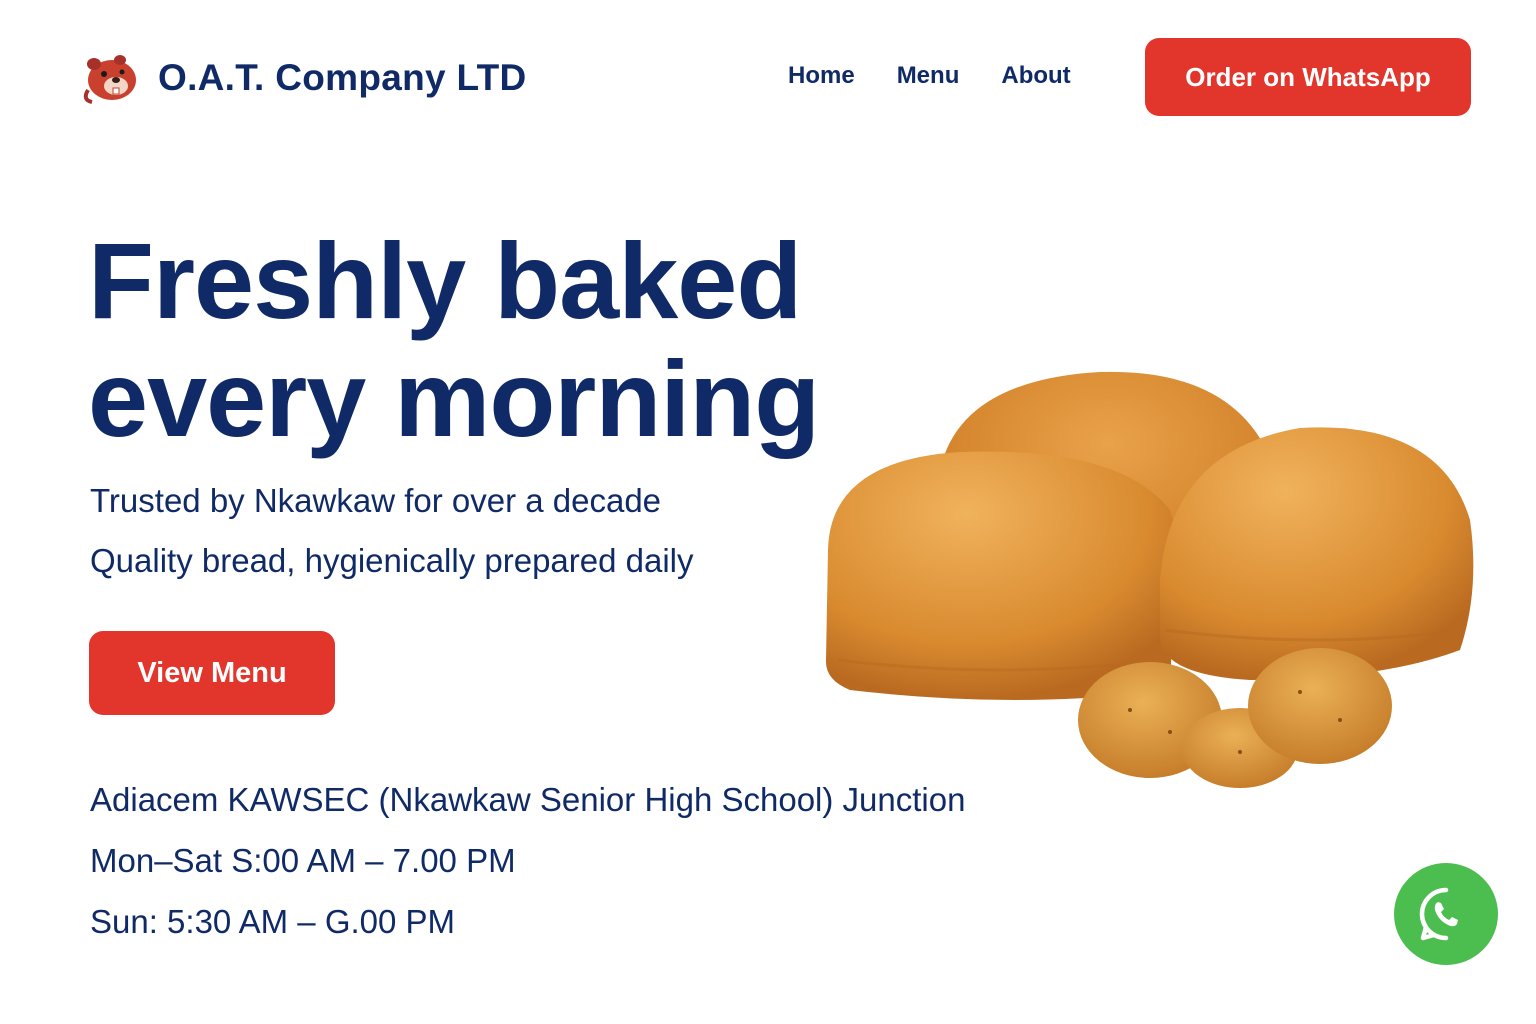 The image size is (1536, 1024). I want to click on hero-title: Freshly baked every morning, so click(454, 339).